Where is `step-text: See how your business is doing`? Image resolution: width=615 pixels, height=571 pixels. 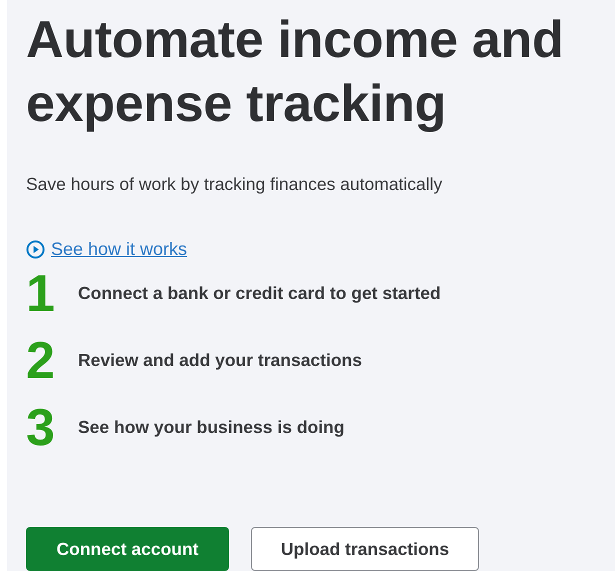
step-text: See how your business is doing is located at coordinates (211, 427).